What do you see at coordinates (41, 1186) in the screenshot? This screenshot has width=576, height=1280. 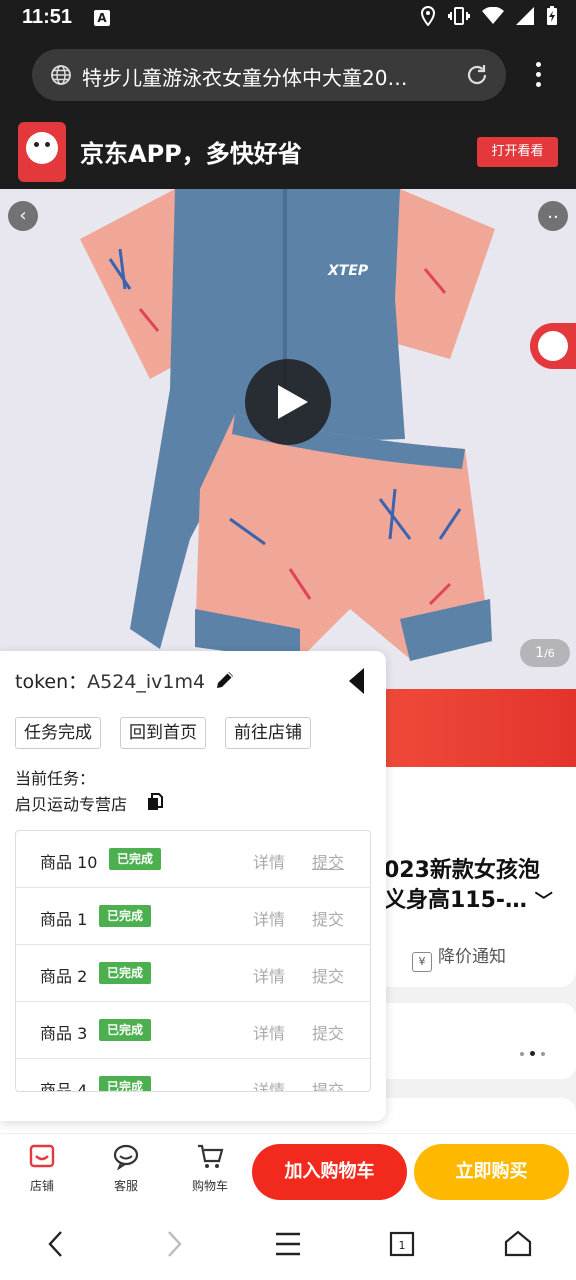 I see `store-label: 店铺` at bounding box center [41, 1186].